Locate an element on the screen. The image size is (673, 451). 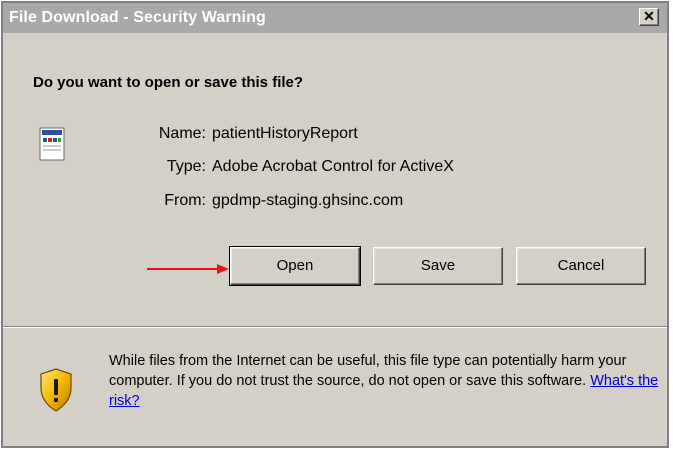
file-from-row: From: gpdmp-staging.ghsinc.com is located at coordinates (303, 201).